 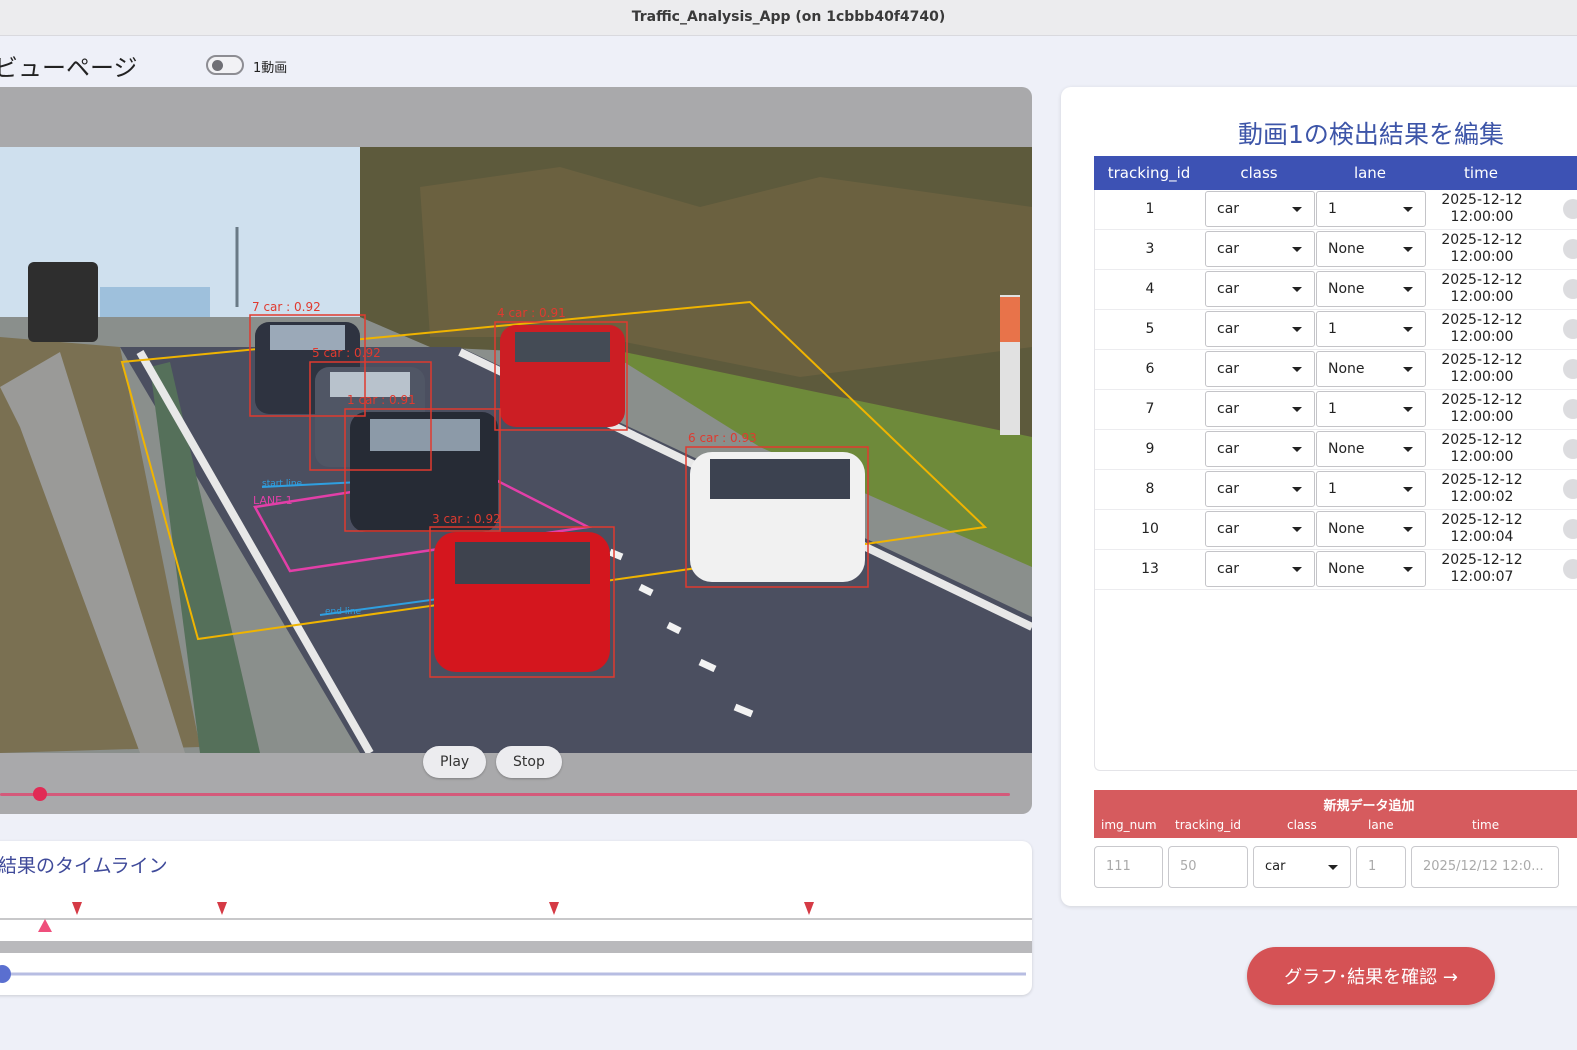 I want to click on class-select-new: car, so click(x=1302, y=867).